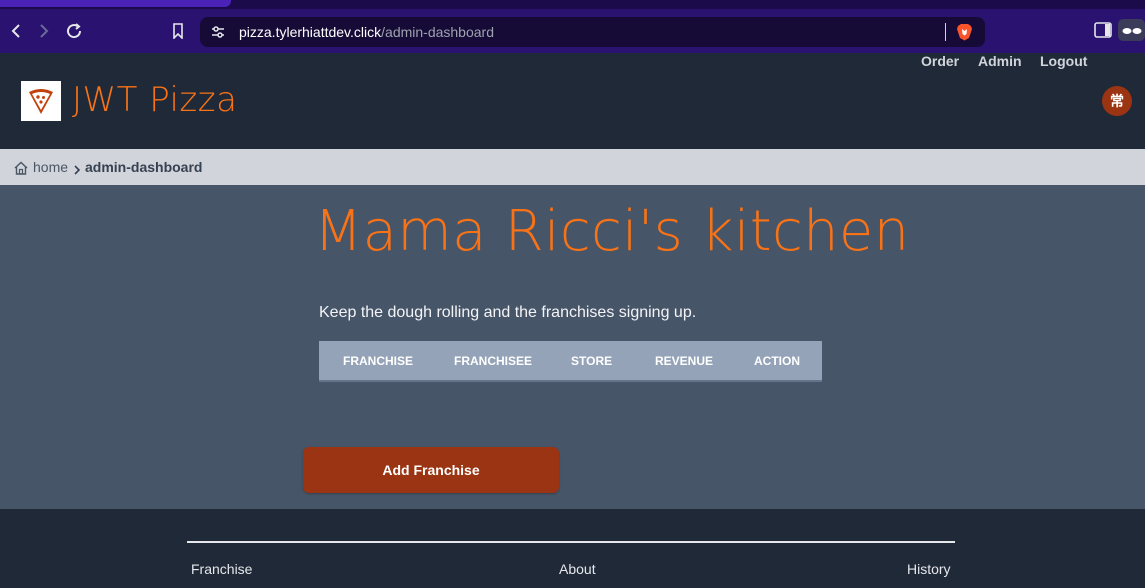  What do you see at coordinates (493, 361) in the screenshot?
I see `column-header-franchisee: FRANCHISEE` at bounding box center [493, 361].